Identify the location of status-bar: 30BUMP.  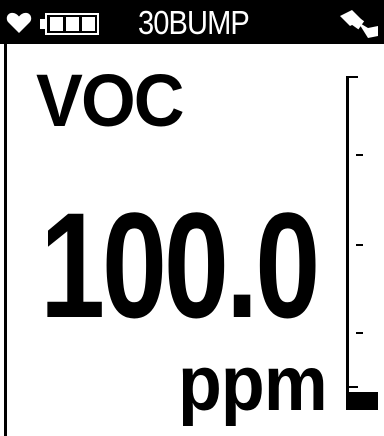
(192, 22).